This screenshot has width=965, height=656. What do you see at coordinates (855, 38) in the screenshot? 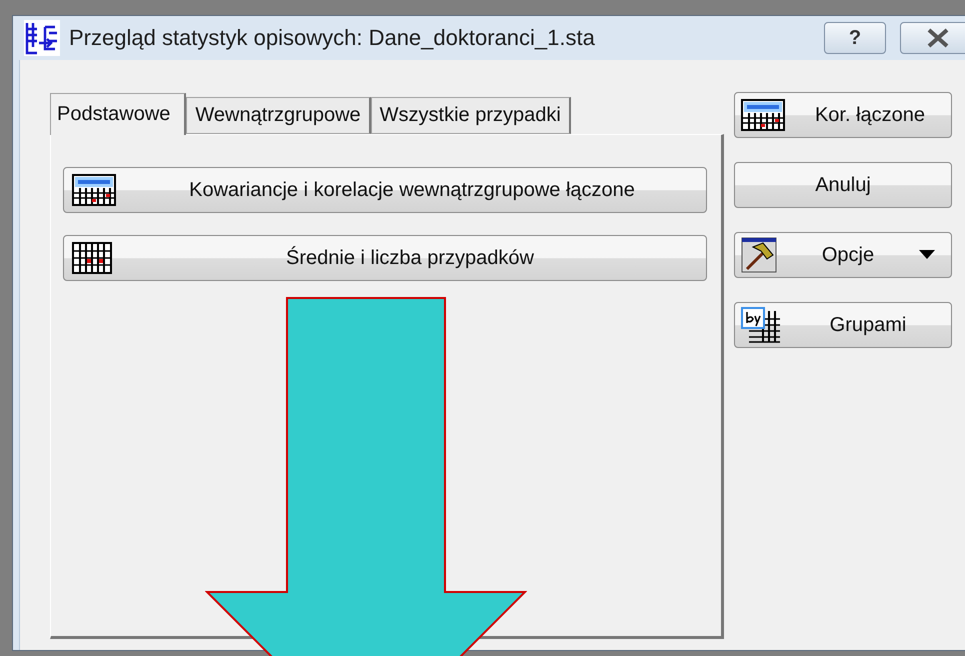
I see `help-button: ?` at bounding box center [855, 38].